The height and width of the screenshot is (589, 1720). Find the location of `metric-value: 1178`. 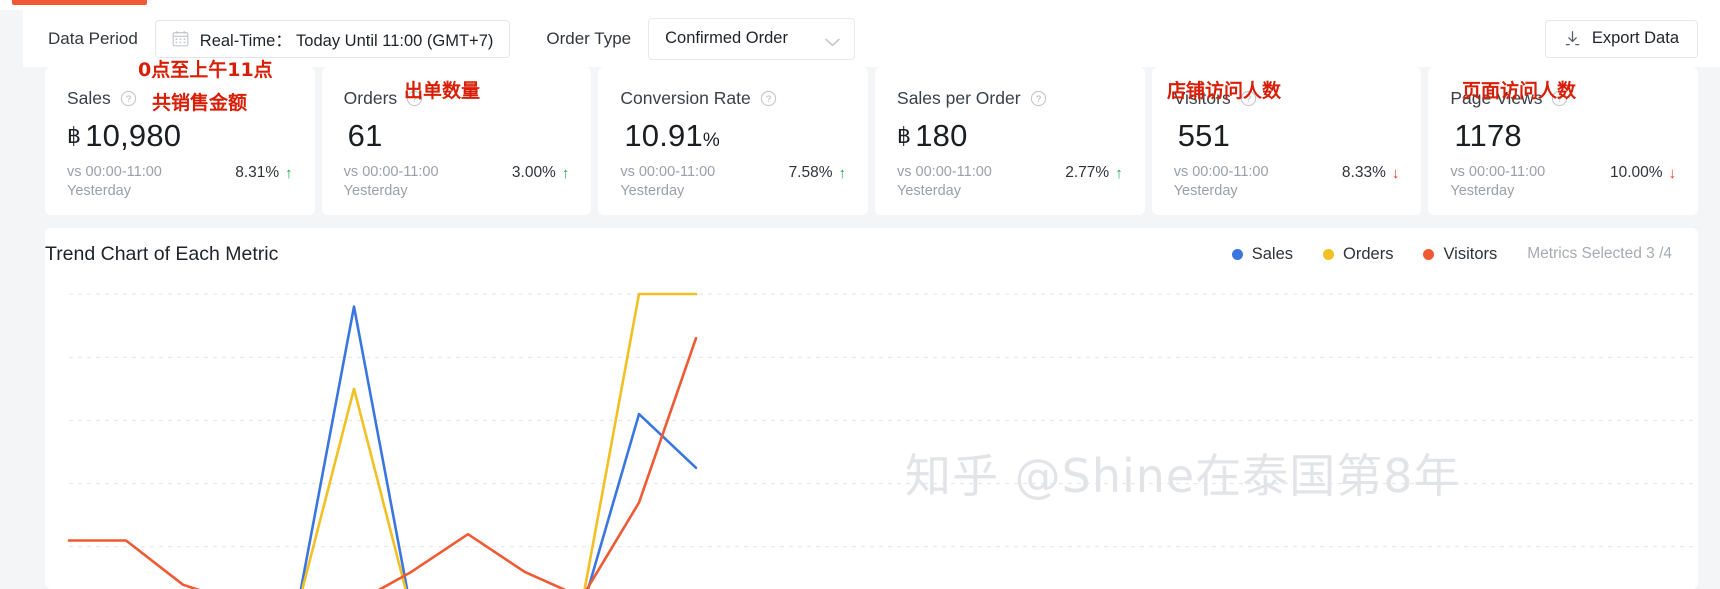

metric-value: 1178 is located at coordinates (1488, 135).